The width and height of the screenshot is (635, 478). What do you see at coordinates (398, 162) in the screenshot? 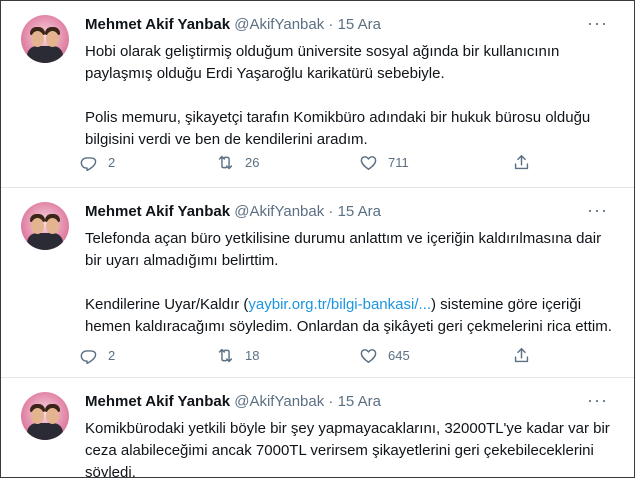
I see `like-count: 711` at bounding box center [398, 162].